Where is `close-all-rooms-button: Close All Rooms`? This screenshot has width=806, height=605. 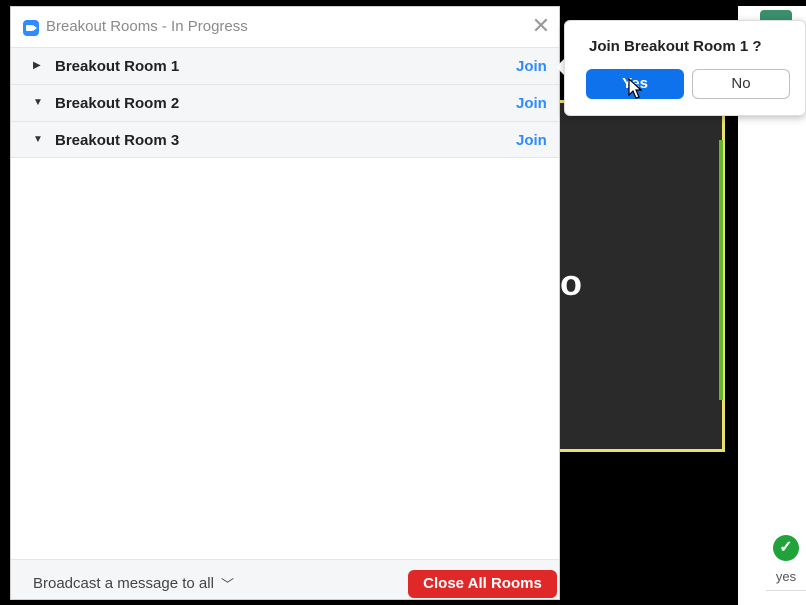
close-all-rooms-button: Close All Rooms is located at coordinates (482, 584).